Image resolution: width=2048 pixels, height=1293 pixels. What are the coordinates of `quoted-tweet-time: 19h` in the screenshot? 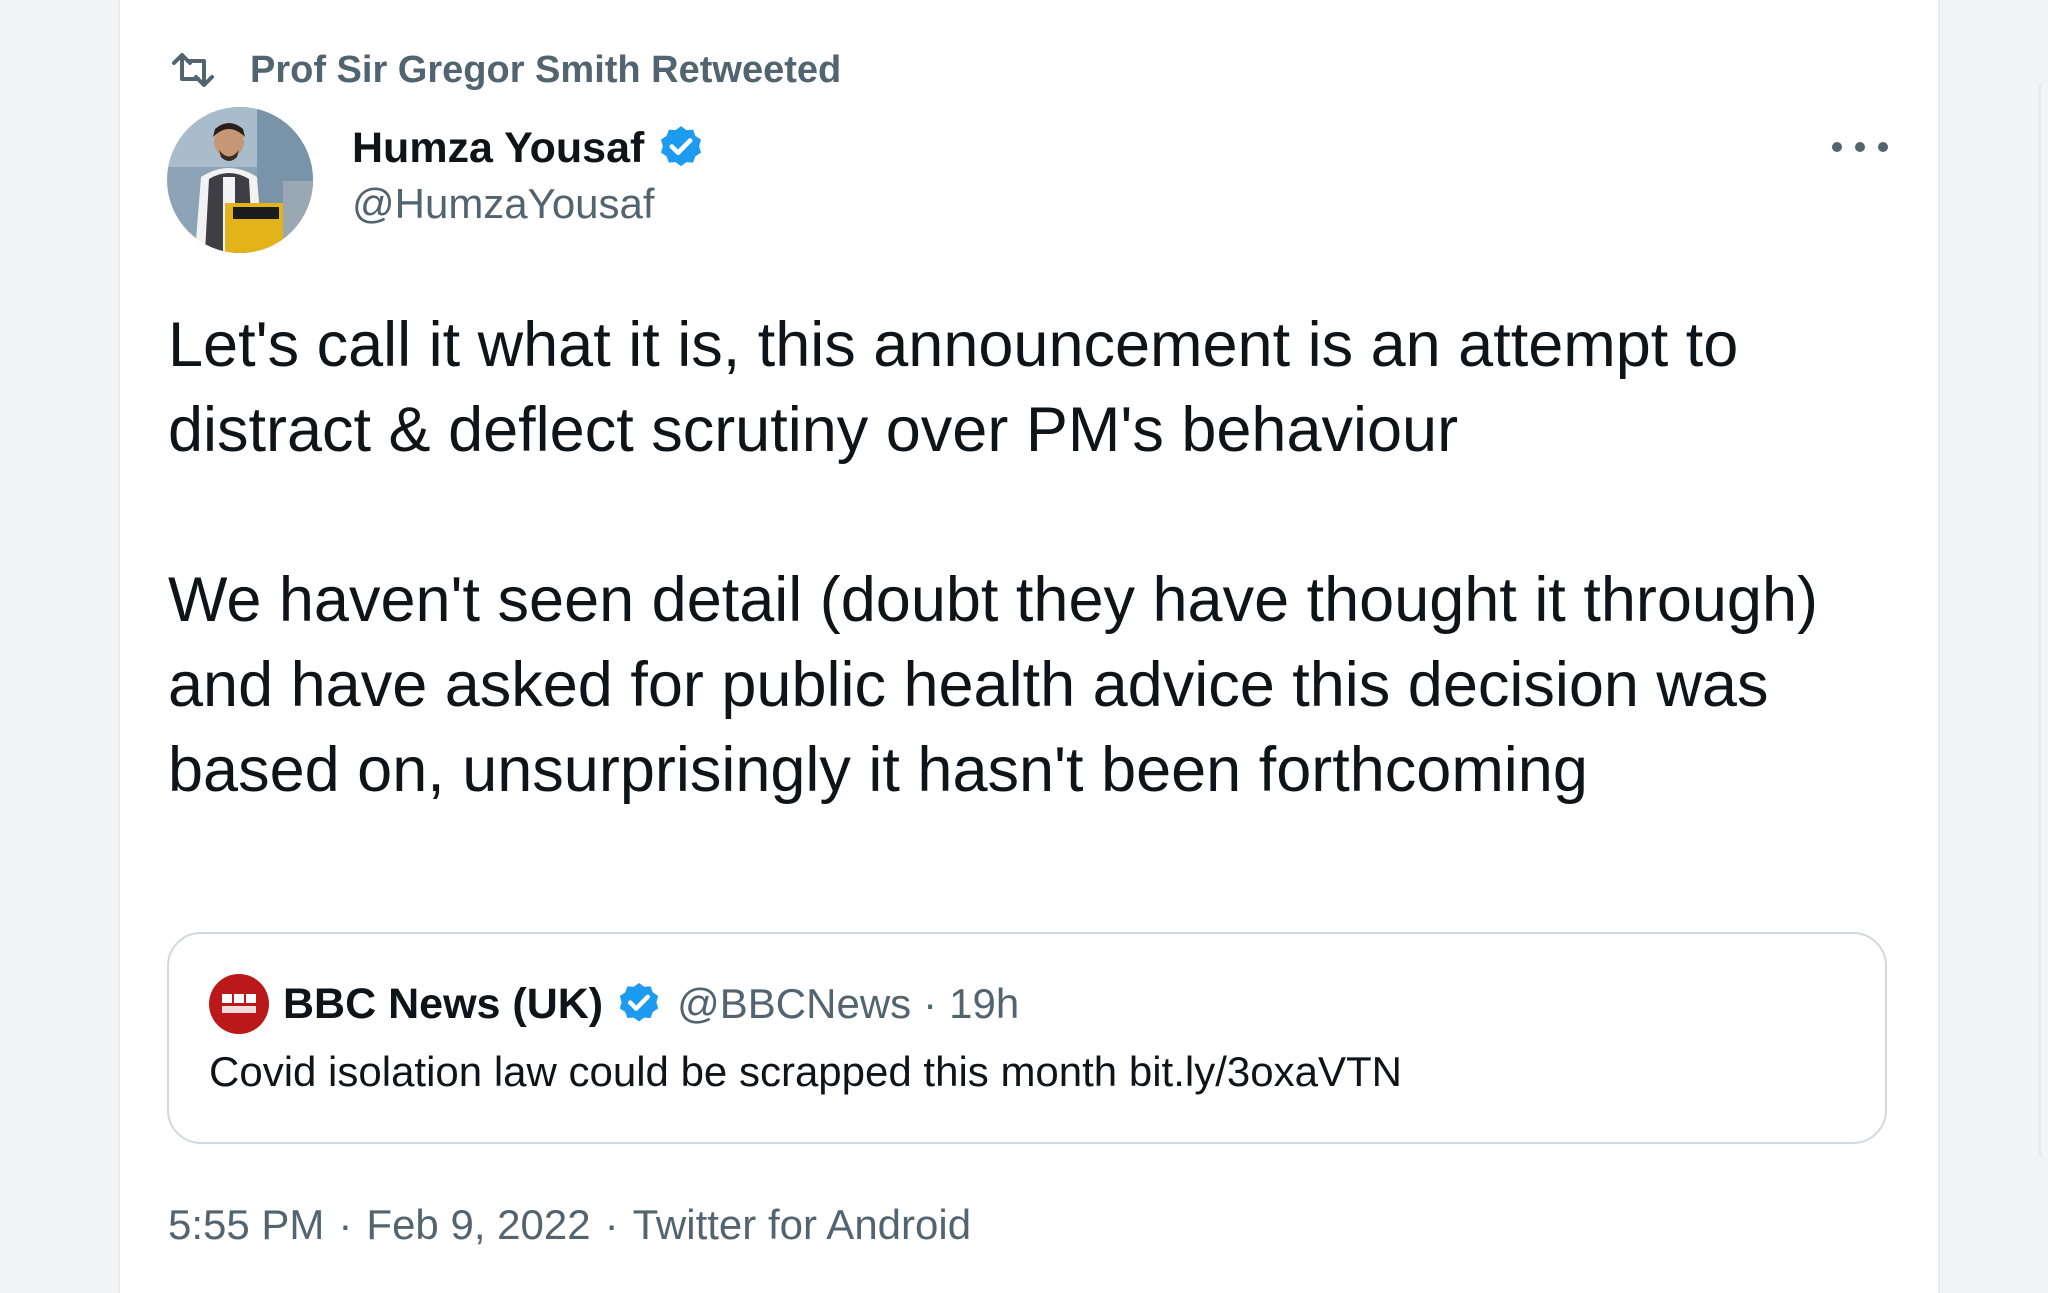 It's located at (984, 1004).